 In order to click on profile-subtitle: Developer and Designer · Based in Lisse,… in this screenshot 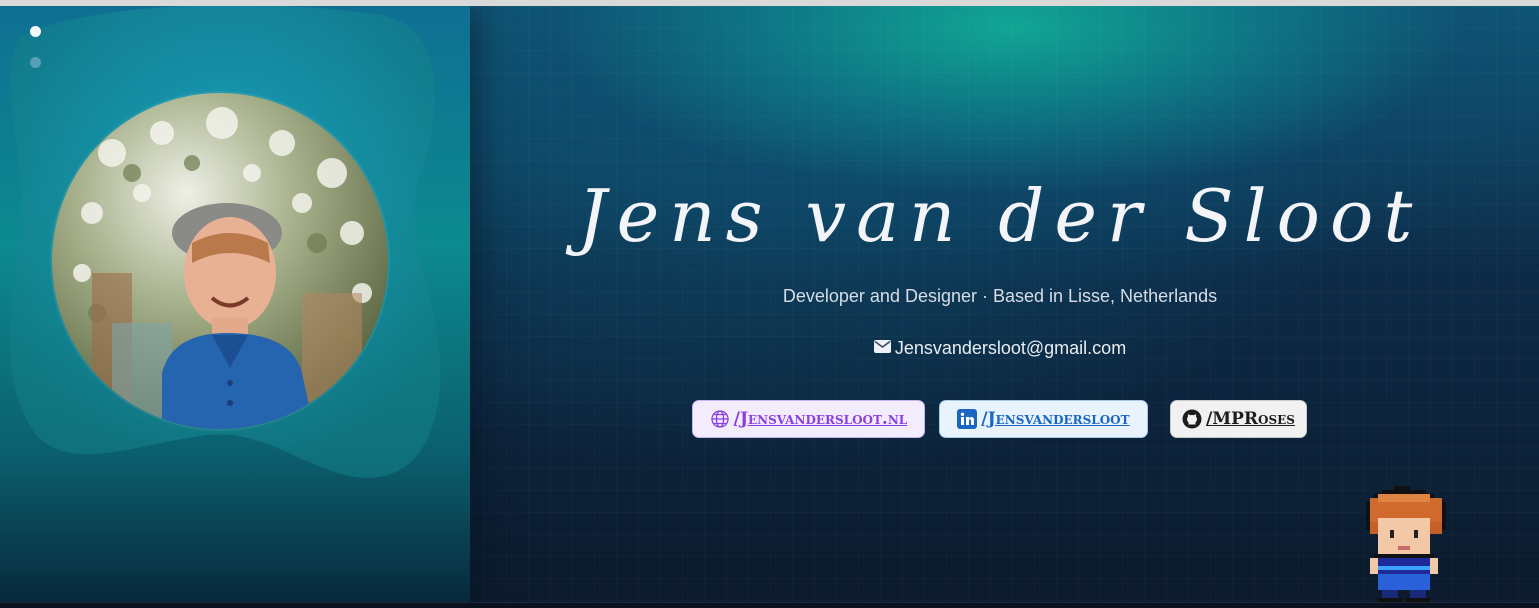, I will do `click(1000, 296)`.